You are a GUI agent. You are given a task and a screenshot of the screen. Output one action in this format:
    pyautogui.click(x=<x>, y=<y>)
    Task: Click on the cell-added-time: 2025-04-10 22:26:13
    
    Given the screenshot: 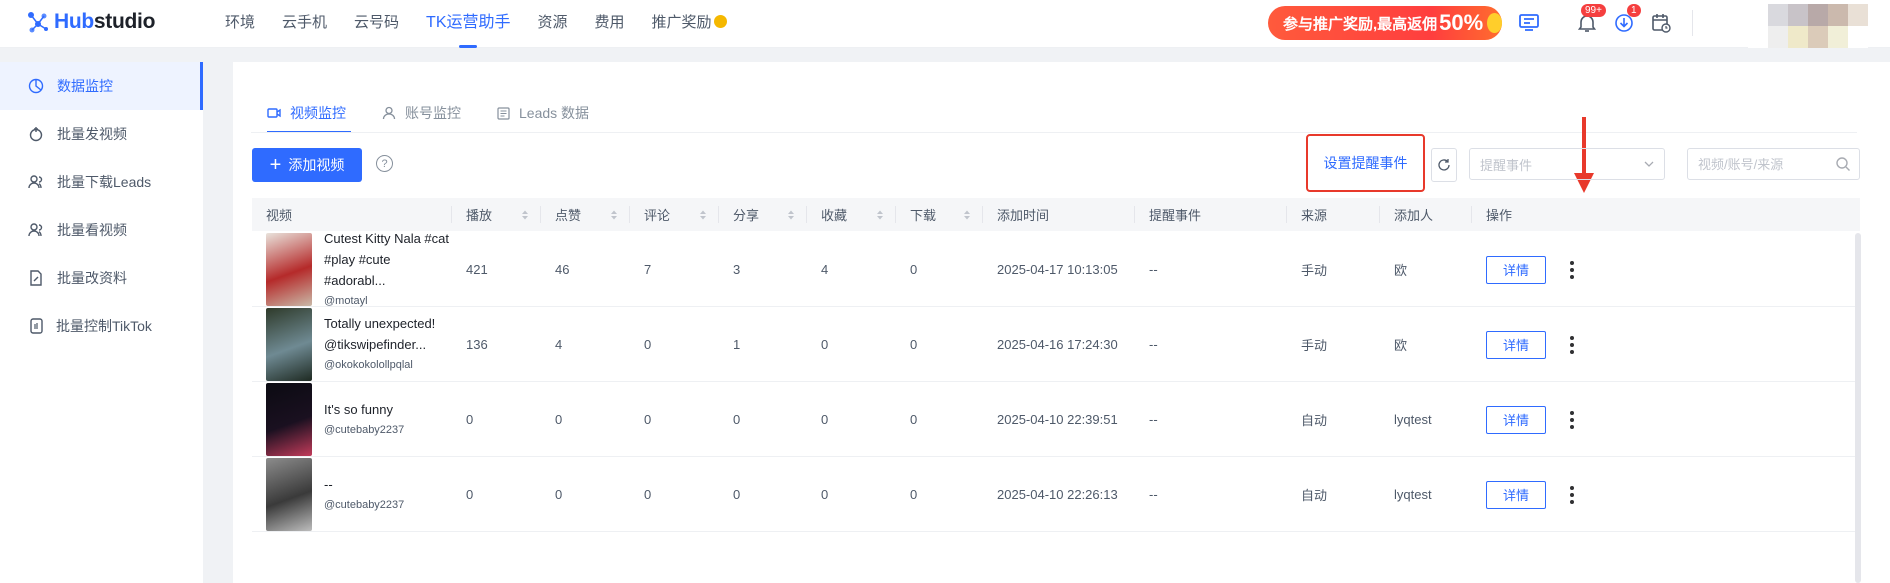 What is the action you would take?
    pyautogui.click(x=1057, y=494)
    